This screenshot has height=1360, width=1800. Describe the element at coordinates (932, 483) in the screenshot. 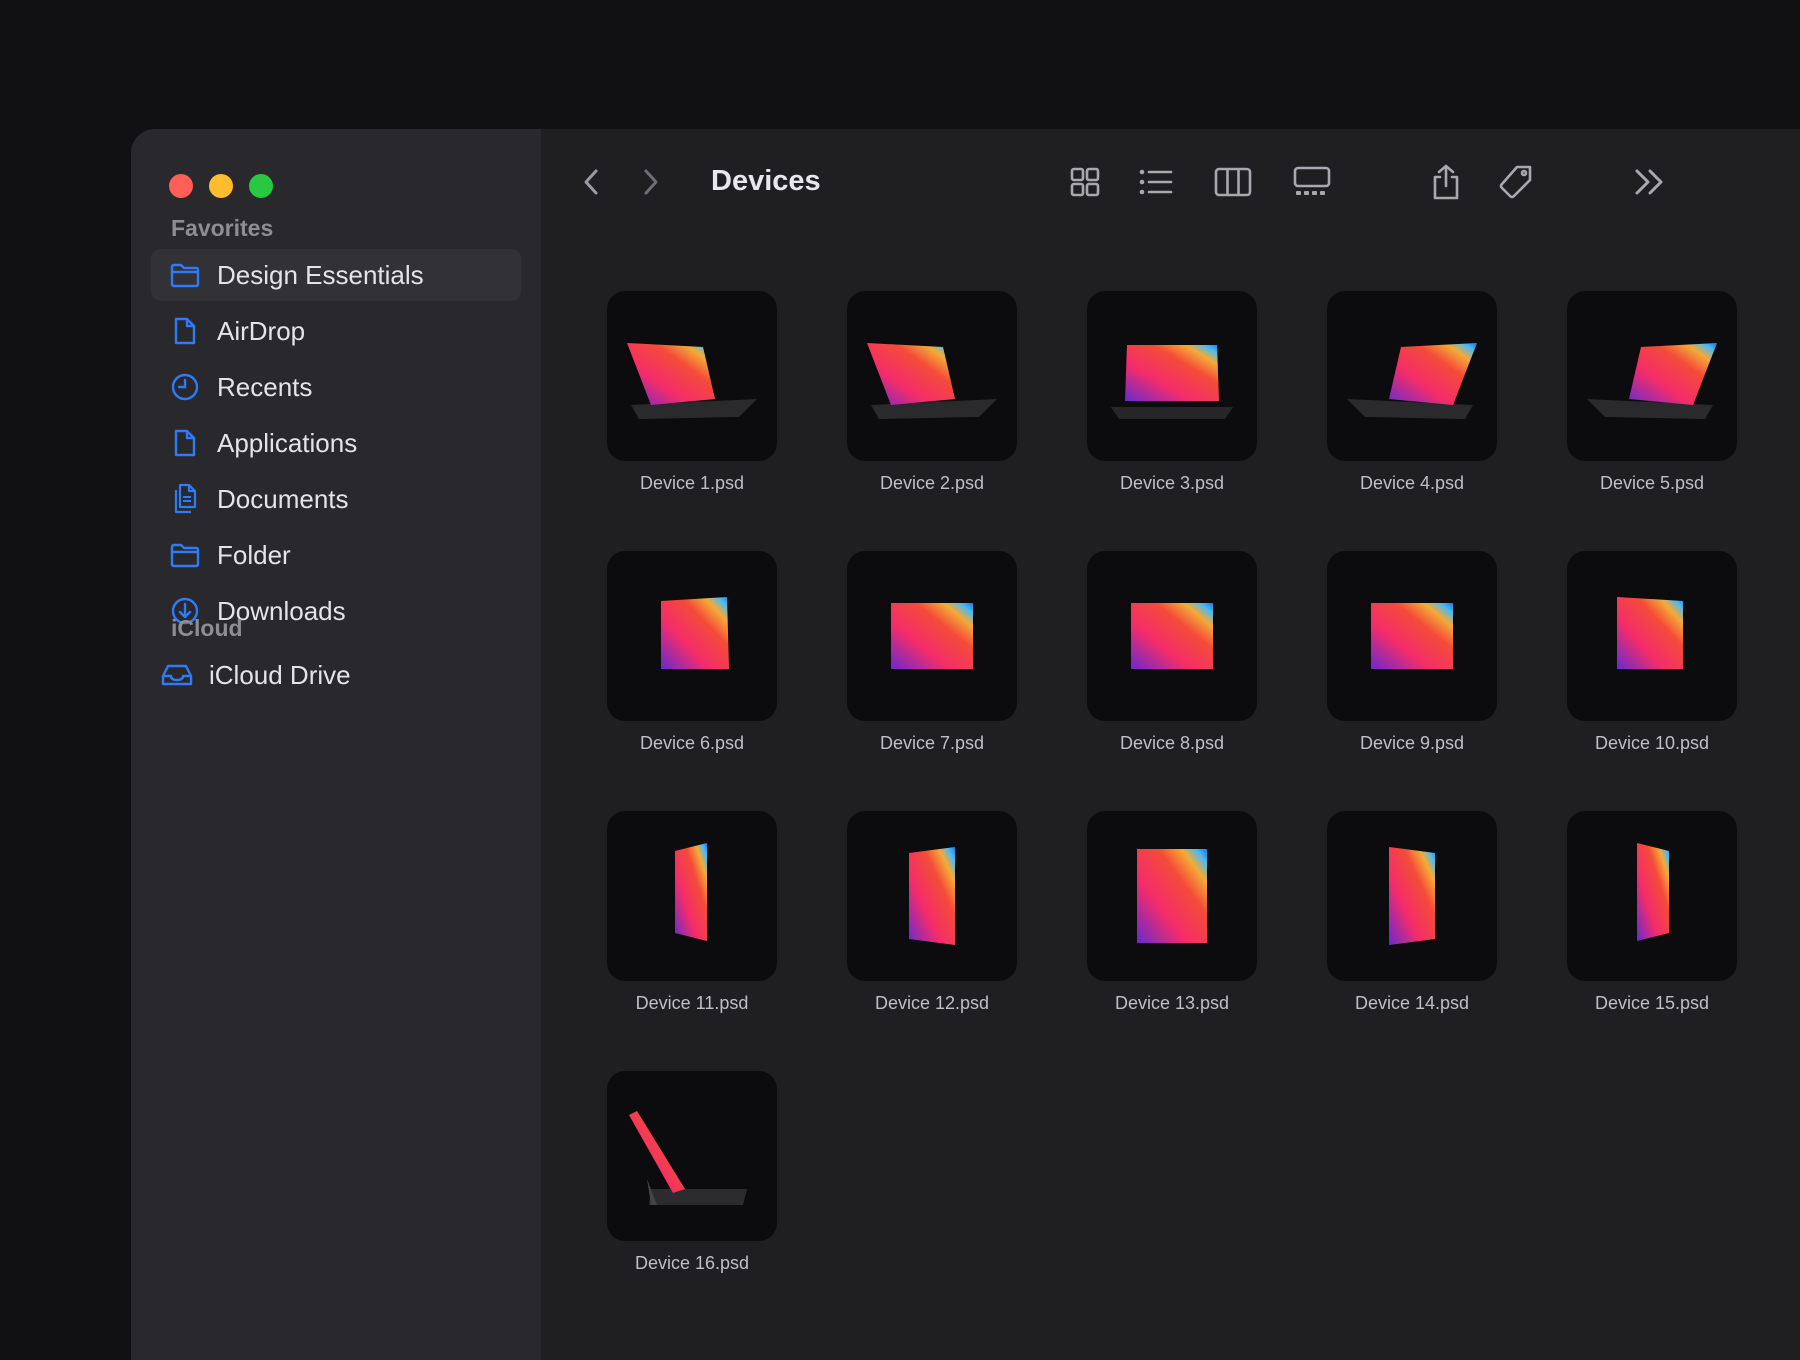

I see `file-name: Device 2.psd` at that location.